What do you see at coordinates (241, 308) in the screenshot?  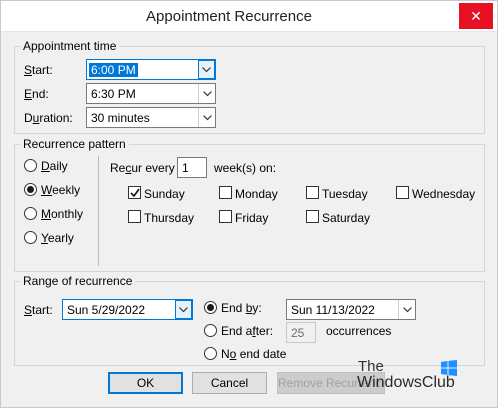 I see `end-by-label: End by:` at bounding box center [241, 308].